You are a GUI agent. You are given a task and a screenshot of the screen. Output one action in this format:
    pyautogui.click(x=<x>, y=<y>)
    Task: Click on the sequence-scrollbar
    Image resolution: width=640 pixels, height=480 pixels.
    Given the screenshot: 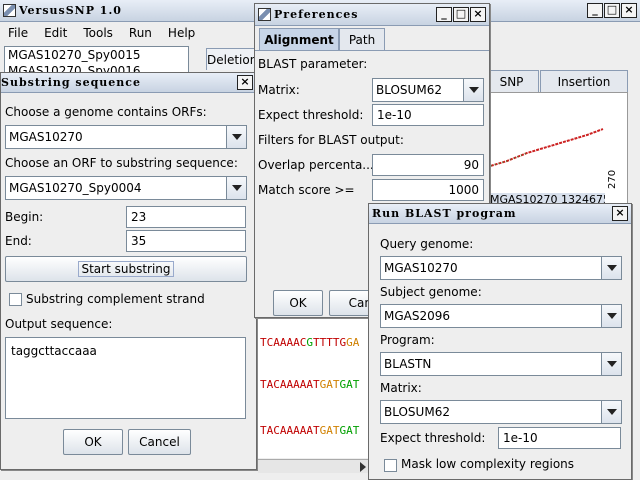 What is the action you would take?
    pyautogui.click(x=313, y=466)
    